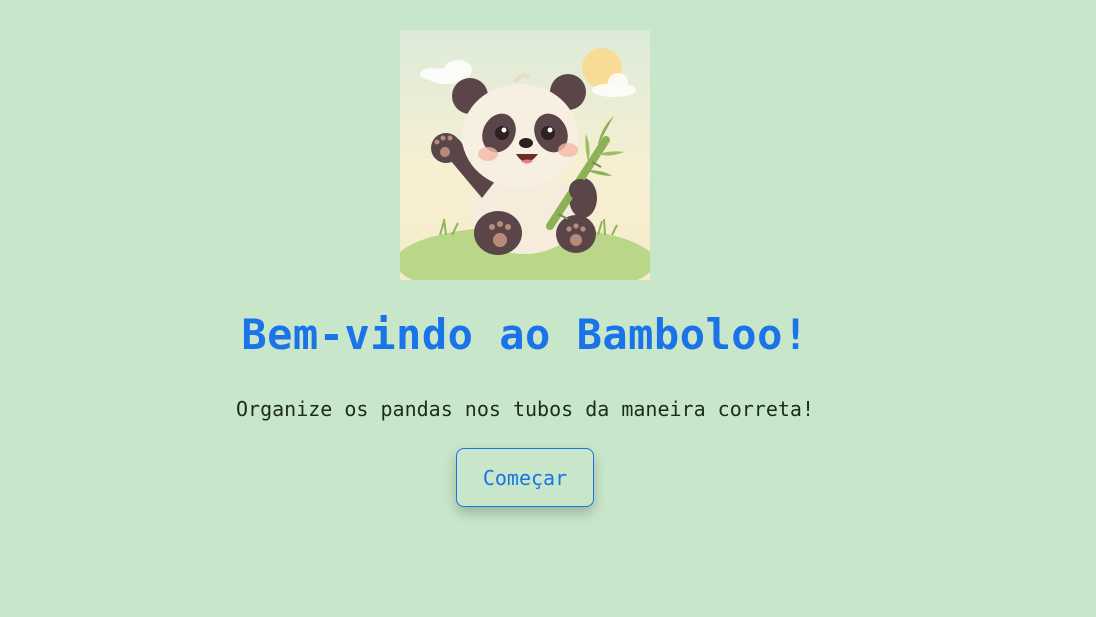  What do you see at coordinates (525, 155) in the screenshot?
I see `panda-mascot-image` at bounding box center [525, 155].